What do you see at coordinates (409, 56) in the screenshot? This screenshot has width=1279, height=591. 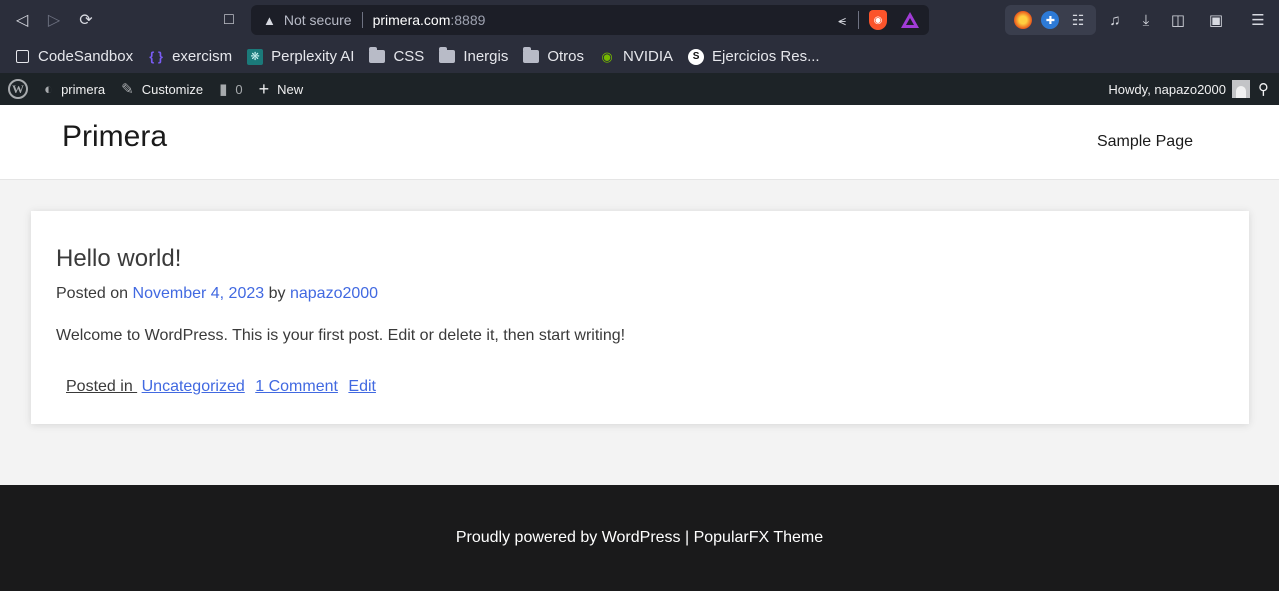 I see `bookmark-label: CSS` at bounding box center [409, 56].